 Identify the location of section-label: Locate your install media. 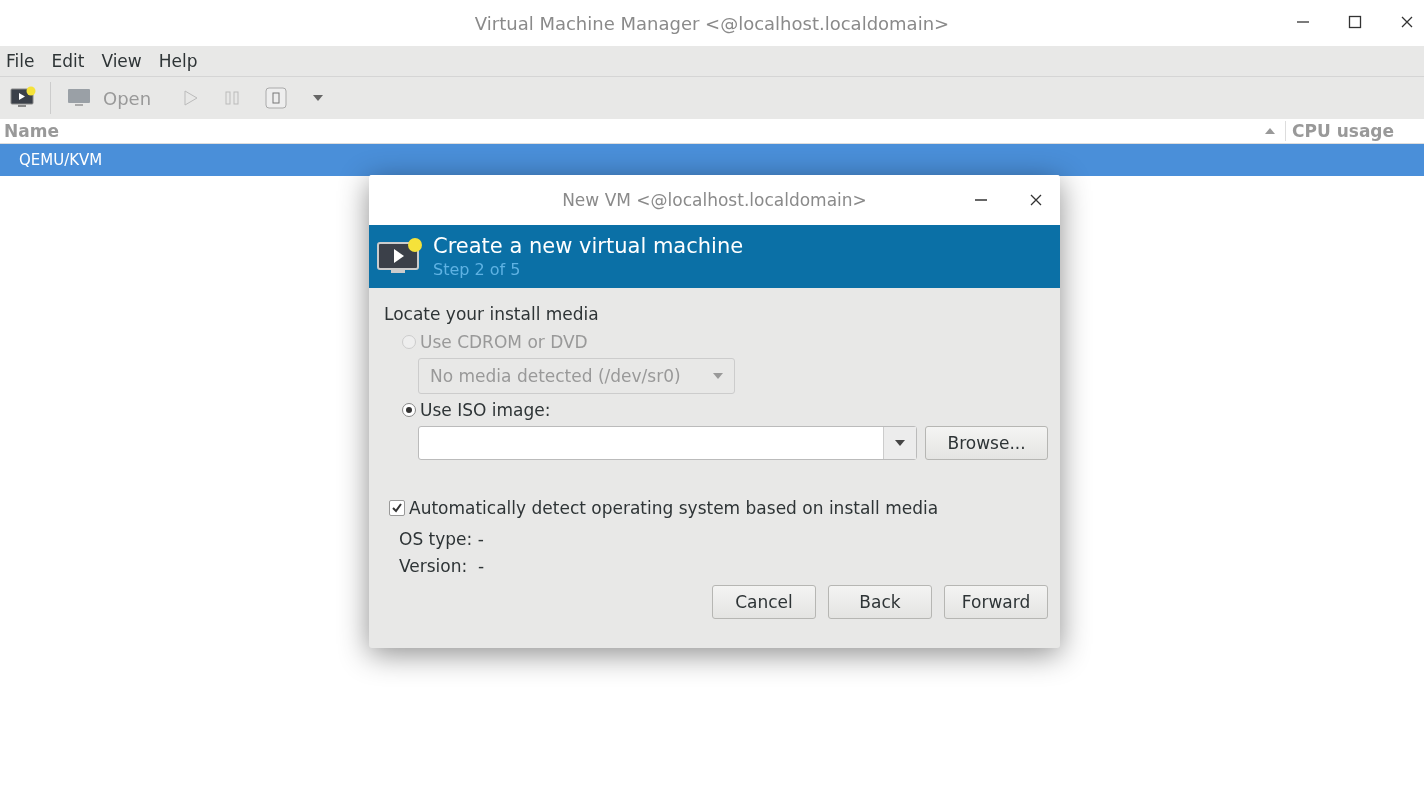
(492, 314).